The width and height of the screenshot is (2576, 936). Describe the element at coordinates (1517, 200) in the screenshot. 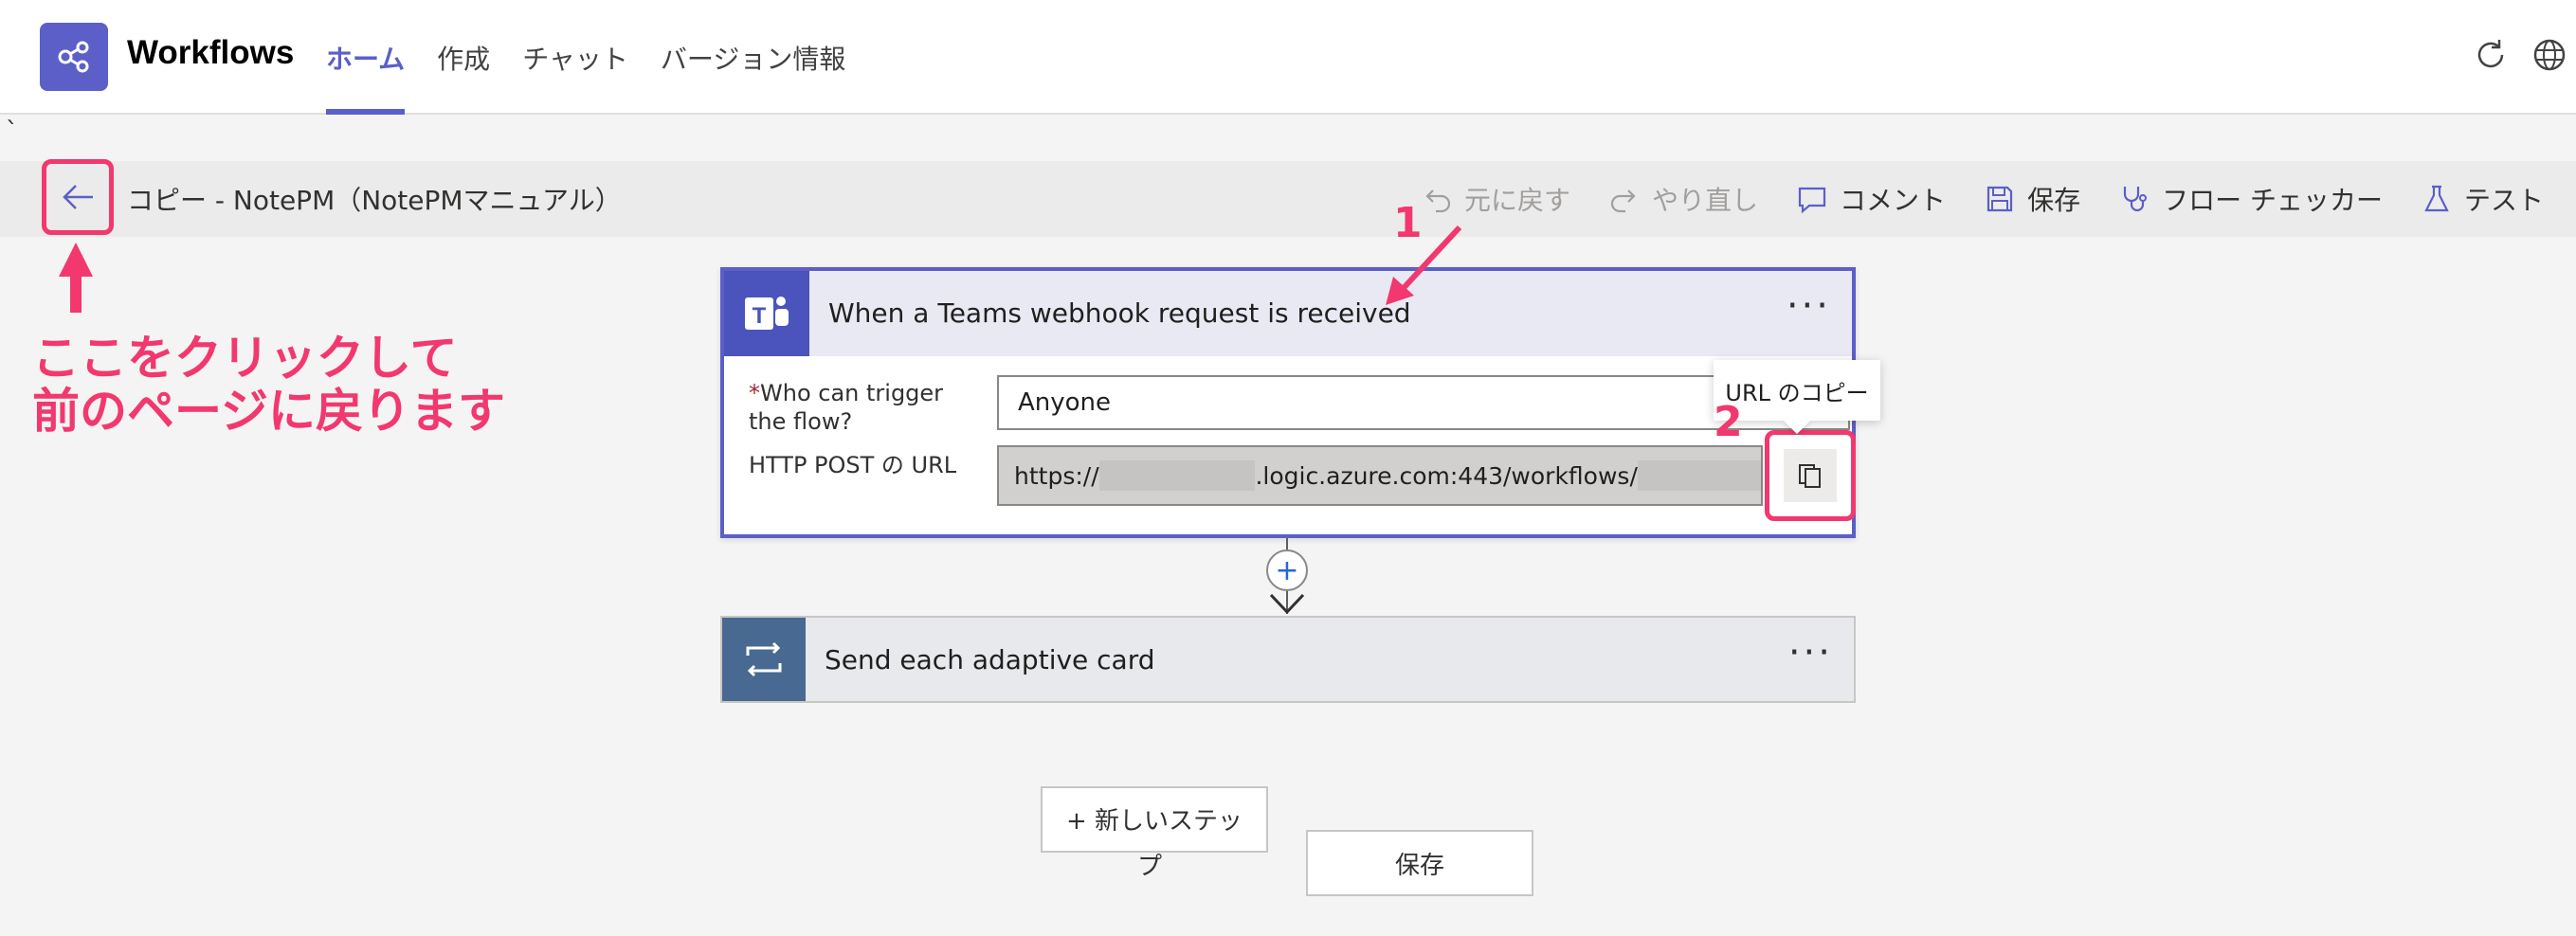

I see `undo-label: 元に戻す` at that location.